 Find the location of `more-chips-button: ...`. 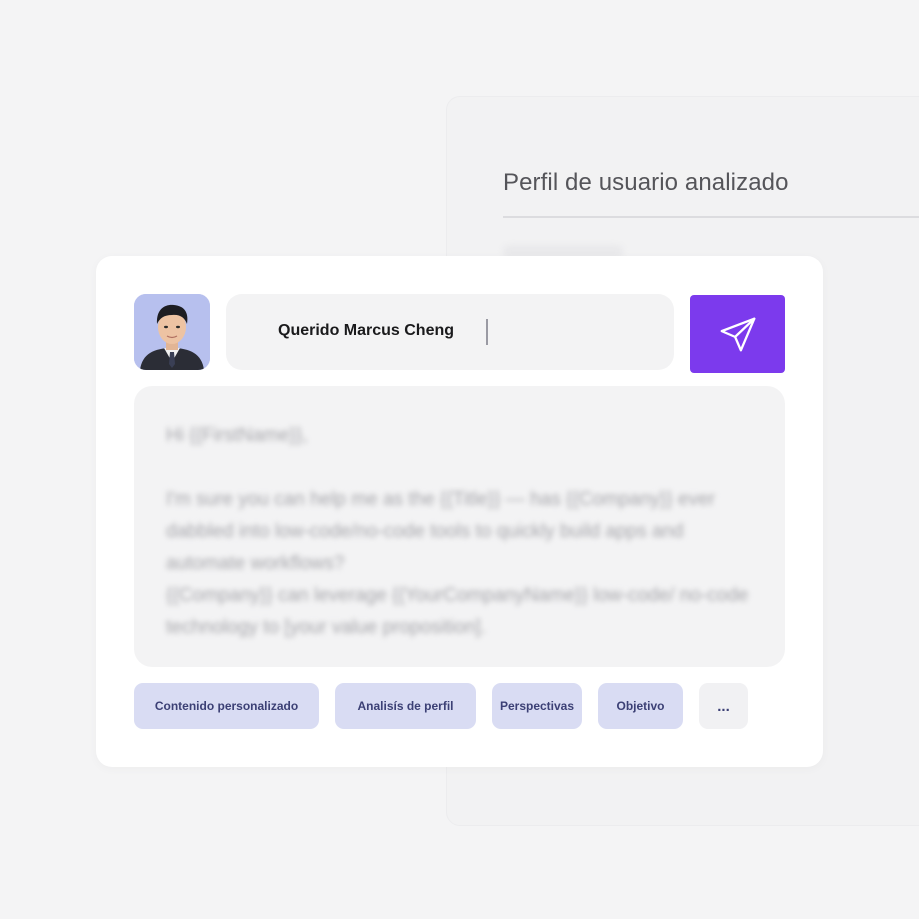

more-chips-button: ... is located at coordinates (723, 706).